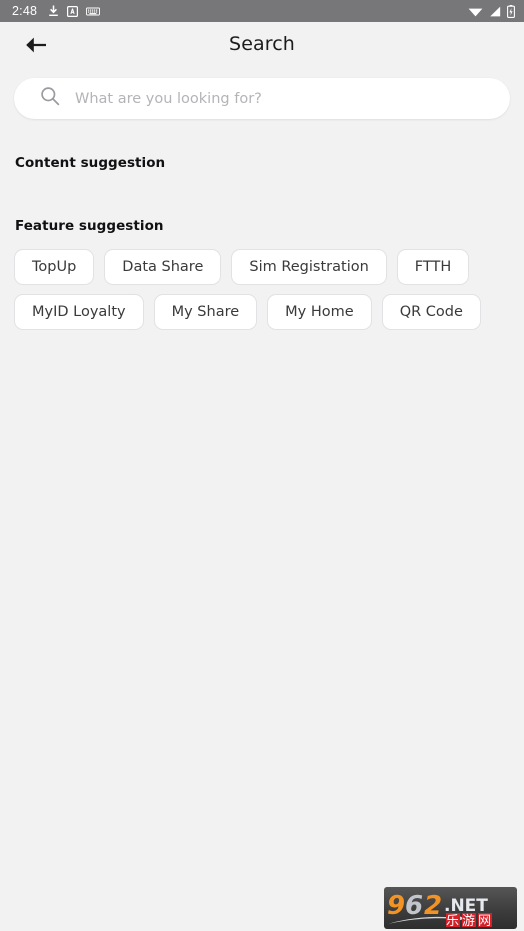 The height and width of the screenshot is (931, 524). I want to click on search-icon, so click(50, 98).